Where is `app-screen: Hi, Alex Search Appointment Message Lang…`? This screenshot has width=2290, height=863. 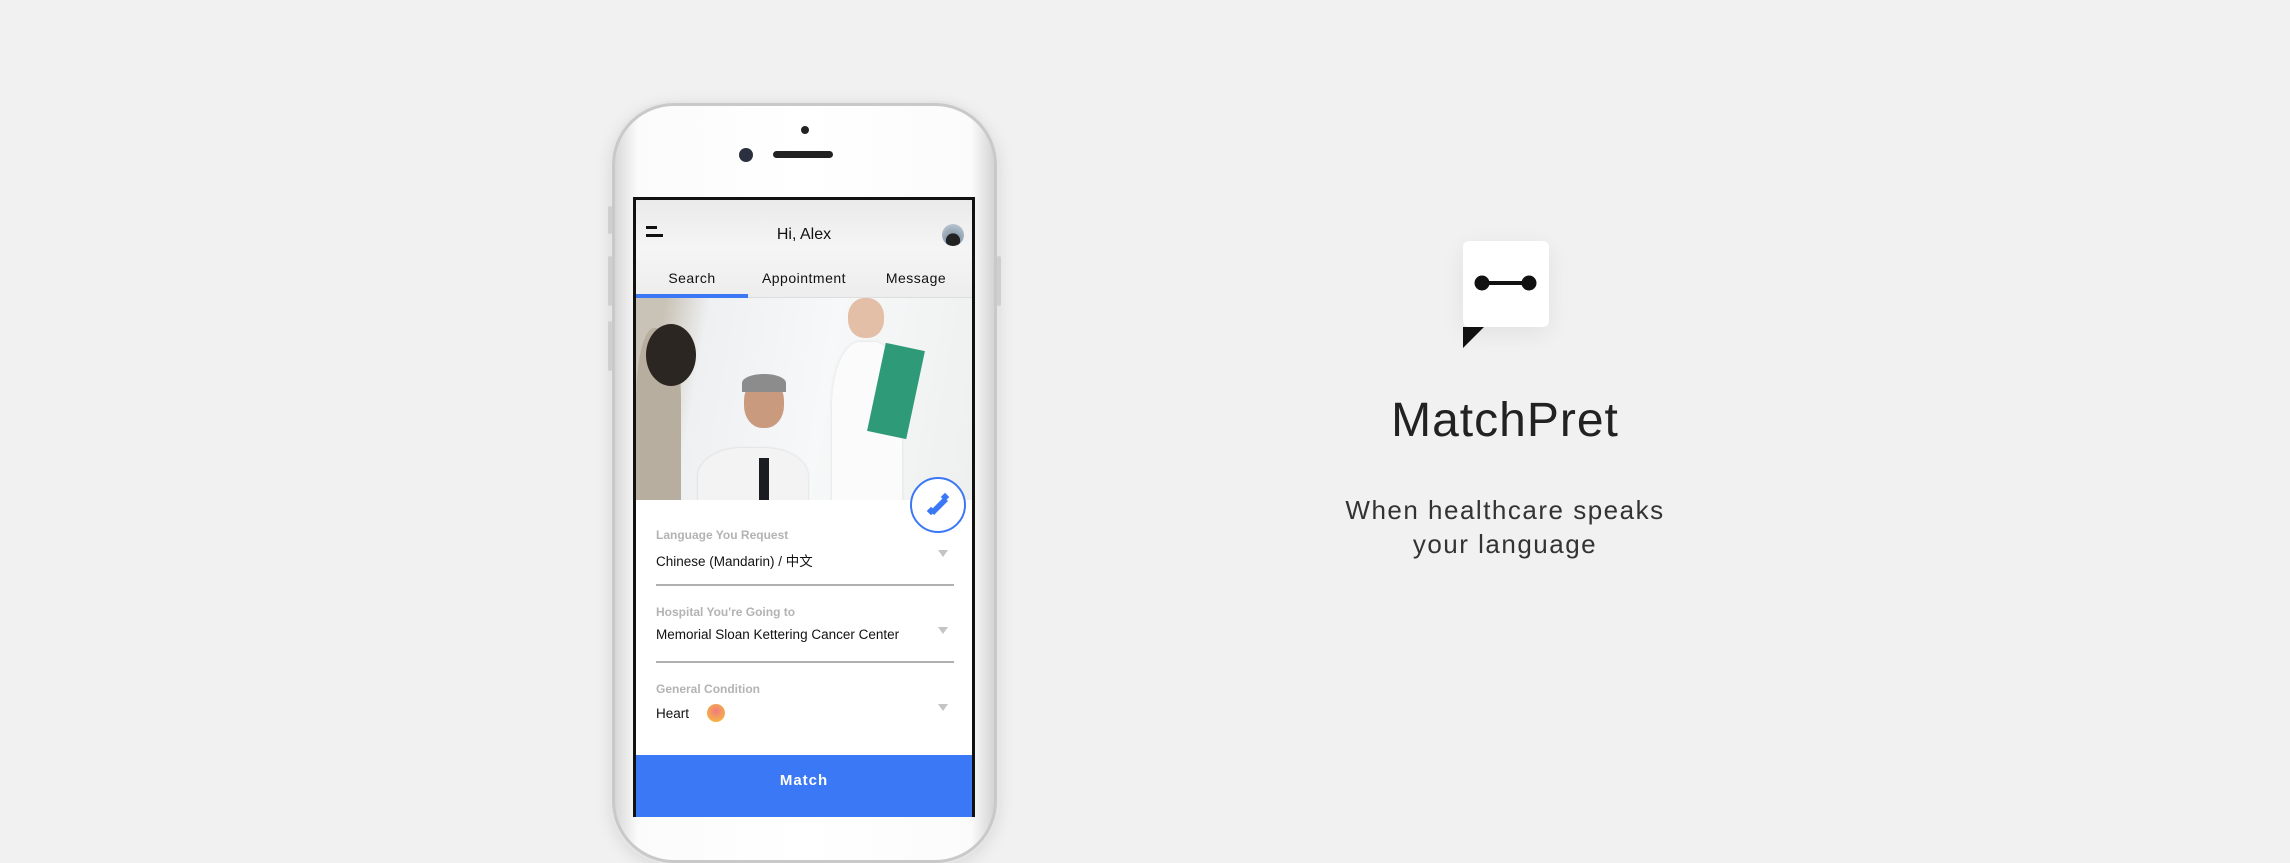
app-screen: Hi, Alex Search Appointment Message Lang… is located at coordinates (804, 507).